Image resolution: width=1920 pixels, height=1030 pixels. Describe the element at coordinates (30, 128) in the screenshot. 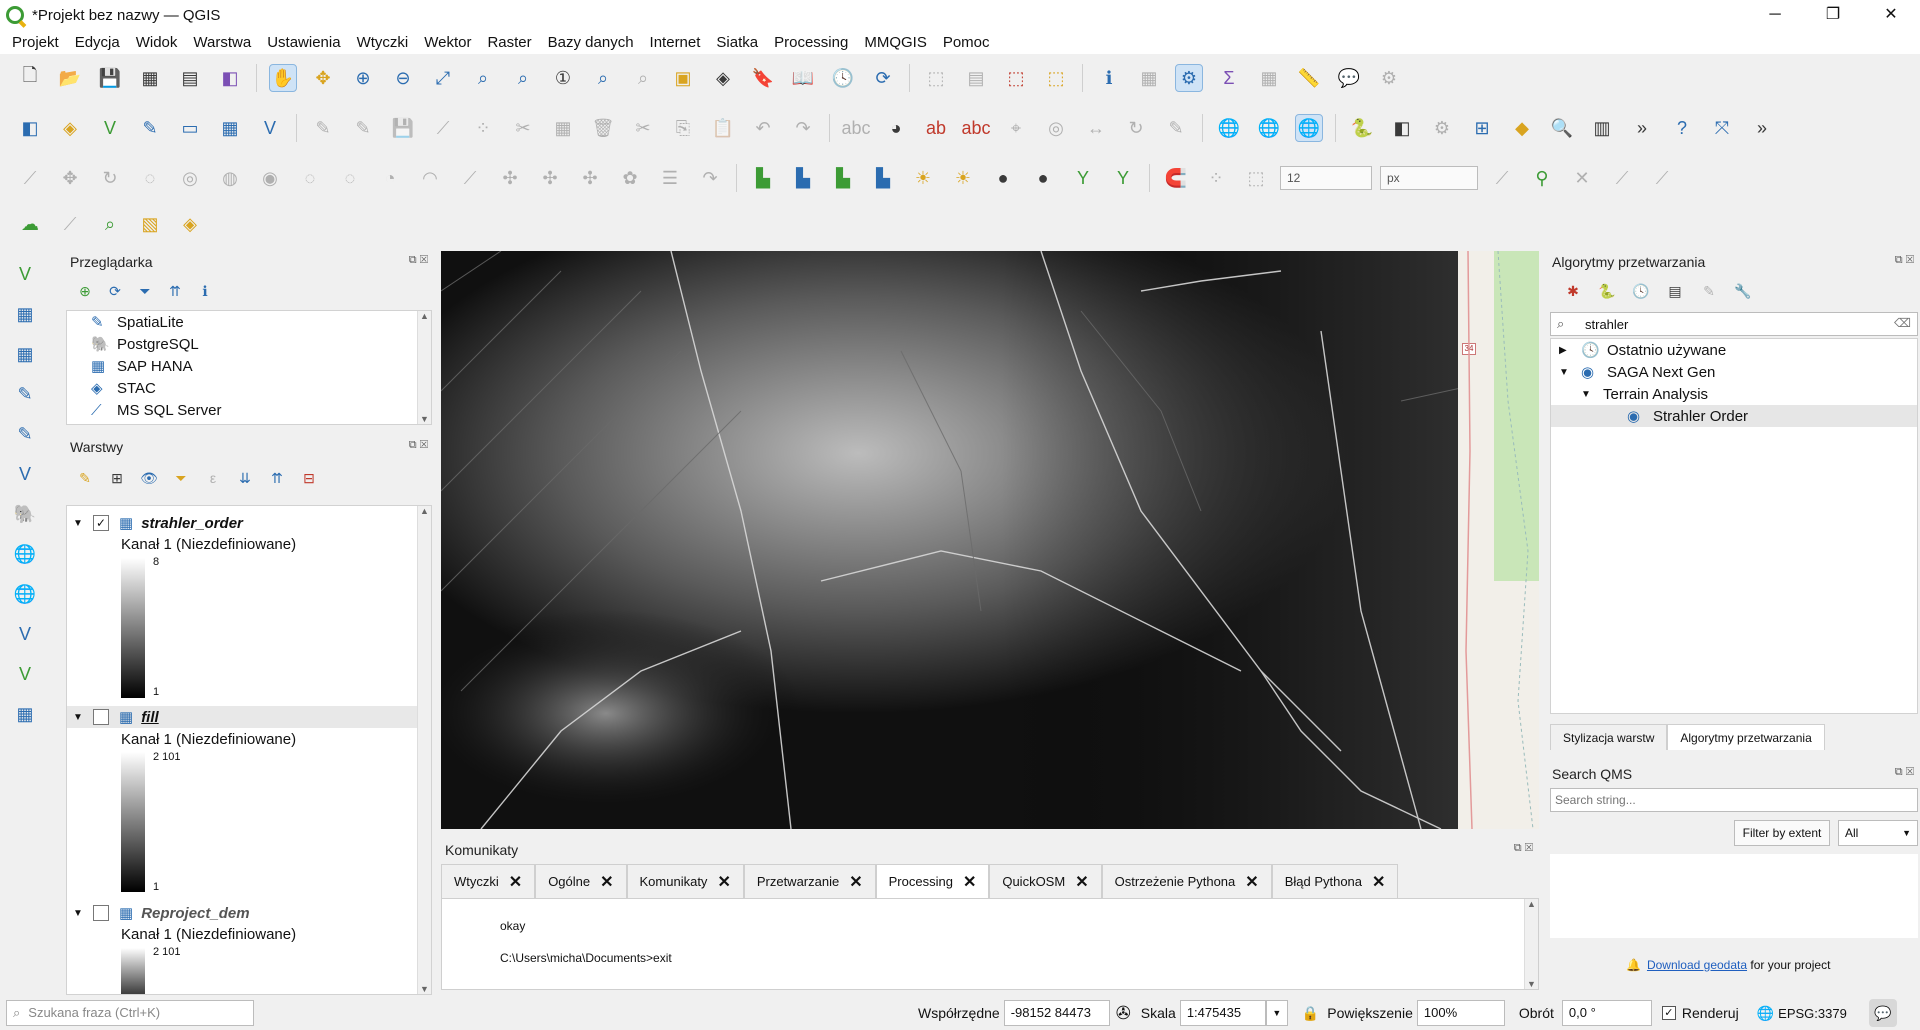

I see `data-source-manager-icon: ◧` at that location.